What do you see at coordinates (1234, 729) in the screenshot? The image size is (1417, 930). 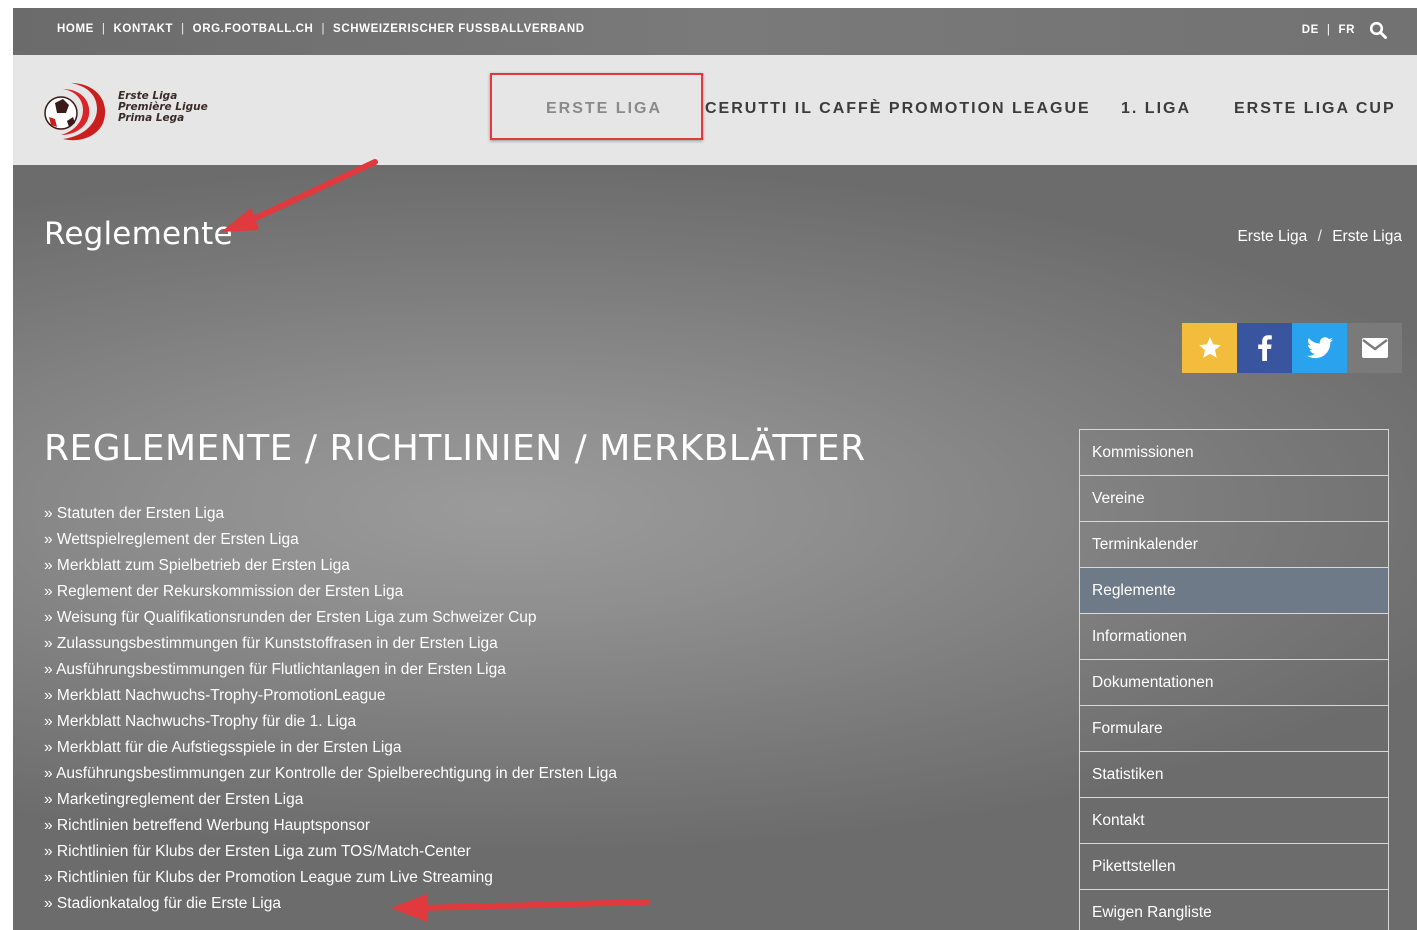 I see `sidebar-item-formulare: Formulare` at bounding box center [1234, 729].